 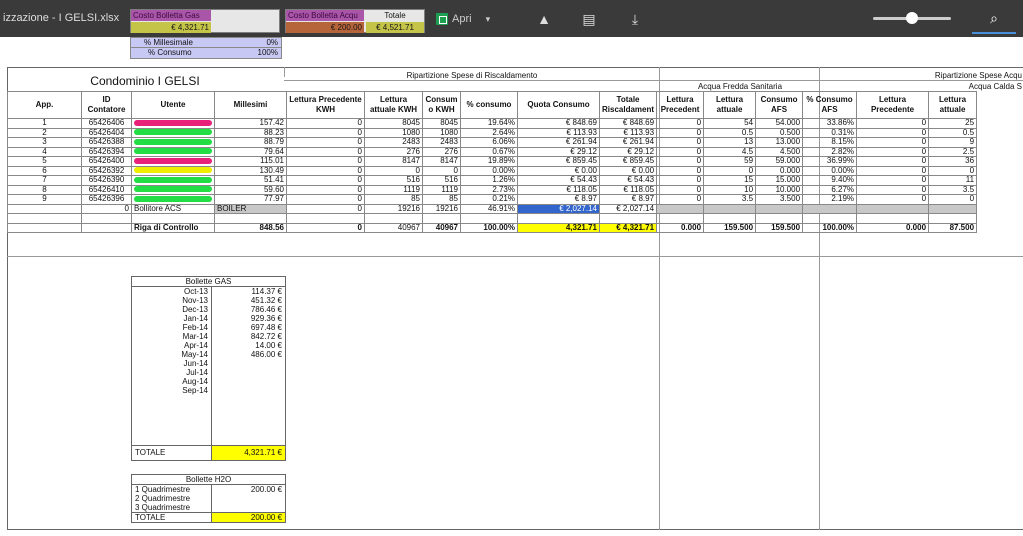 I want to click on amount-cell: 697.48 €, so click(x=248, y=327).